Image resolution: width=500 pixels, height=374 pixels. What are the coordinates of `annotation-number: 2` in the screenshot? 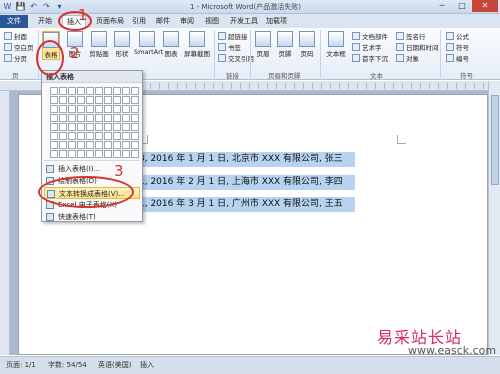 It's located at (75, 53).